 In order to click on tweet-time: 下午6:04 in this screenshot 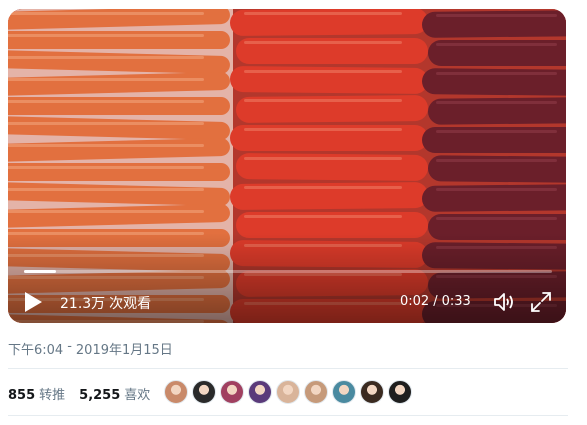, I will do `click(36, 350)`.